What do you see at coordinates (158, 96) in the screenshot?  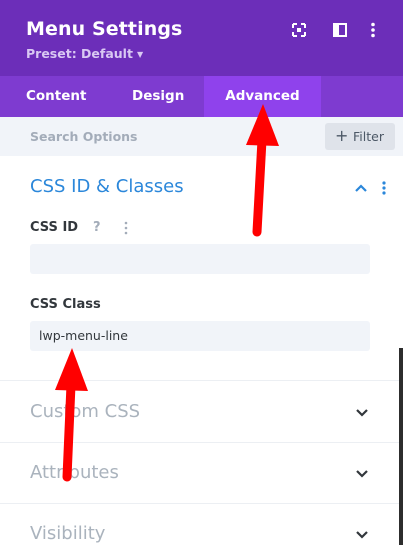 I see `tab-design: Design` at bounding box center [158, 96].